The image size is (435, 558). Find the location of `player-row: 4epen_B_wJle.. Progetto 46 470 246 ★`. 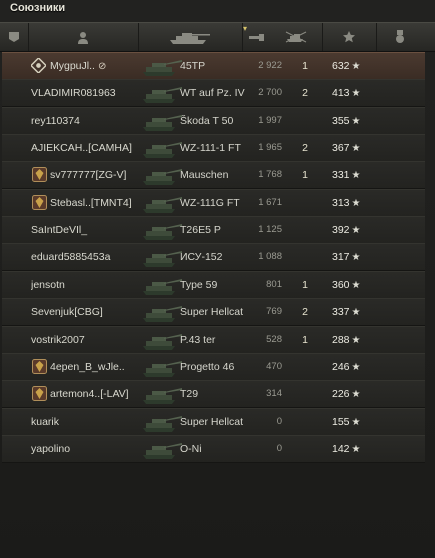

player-row: 4epen_B_wJle.. Progetto 46 470 246 ★ is located at coordinates (213, 366).